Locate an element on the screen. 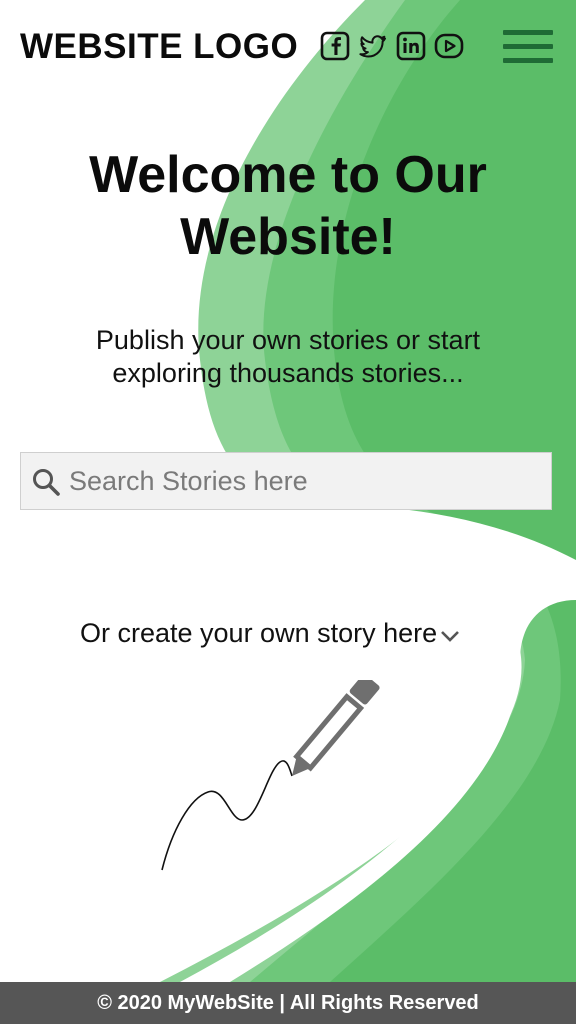 This screenshot has width=576, height=1024. create-story-link: Or create your own story here is located at coordinates (270, 633).